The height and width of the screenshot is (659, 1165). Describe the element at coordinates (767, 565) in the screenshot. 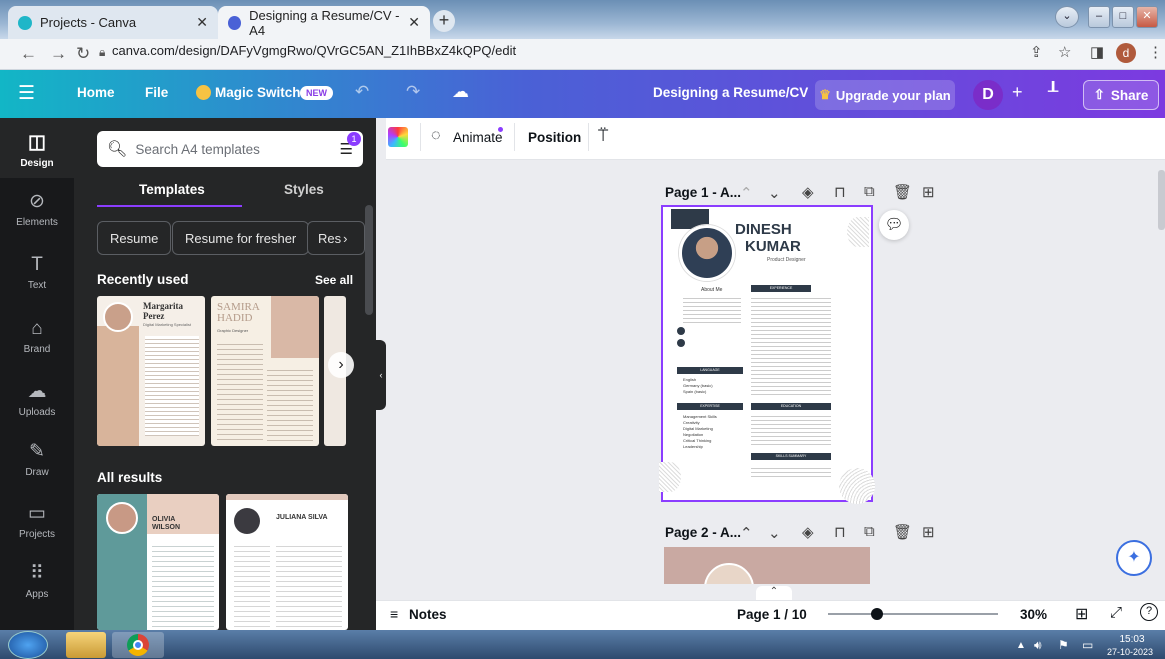

I see `page-2-canvas` at that location.